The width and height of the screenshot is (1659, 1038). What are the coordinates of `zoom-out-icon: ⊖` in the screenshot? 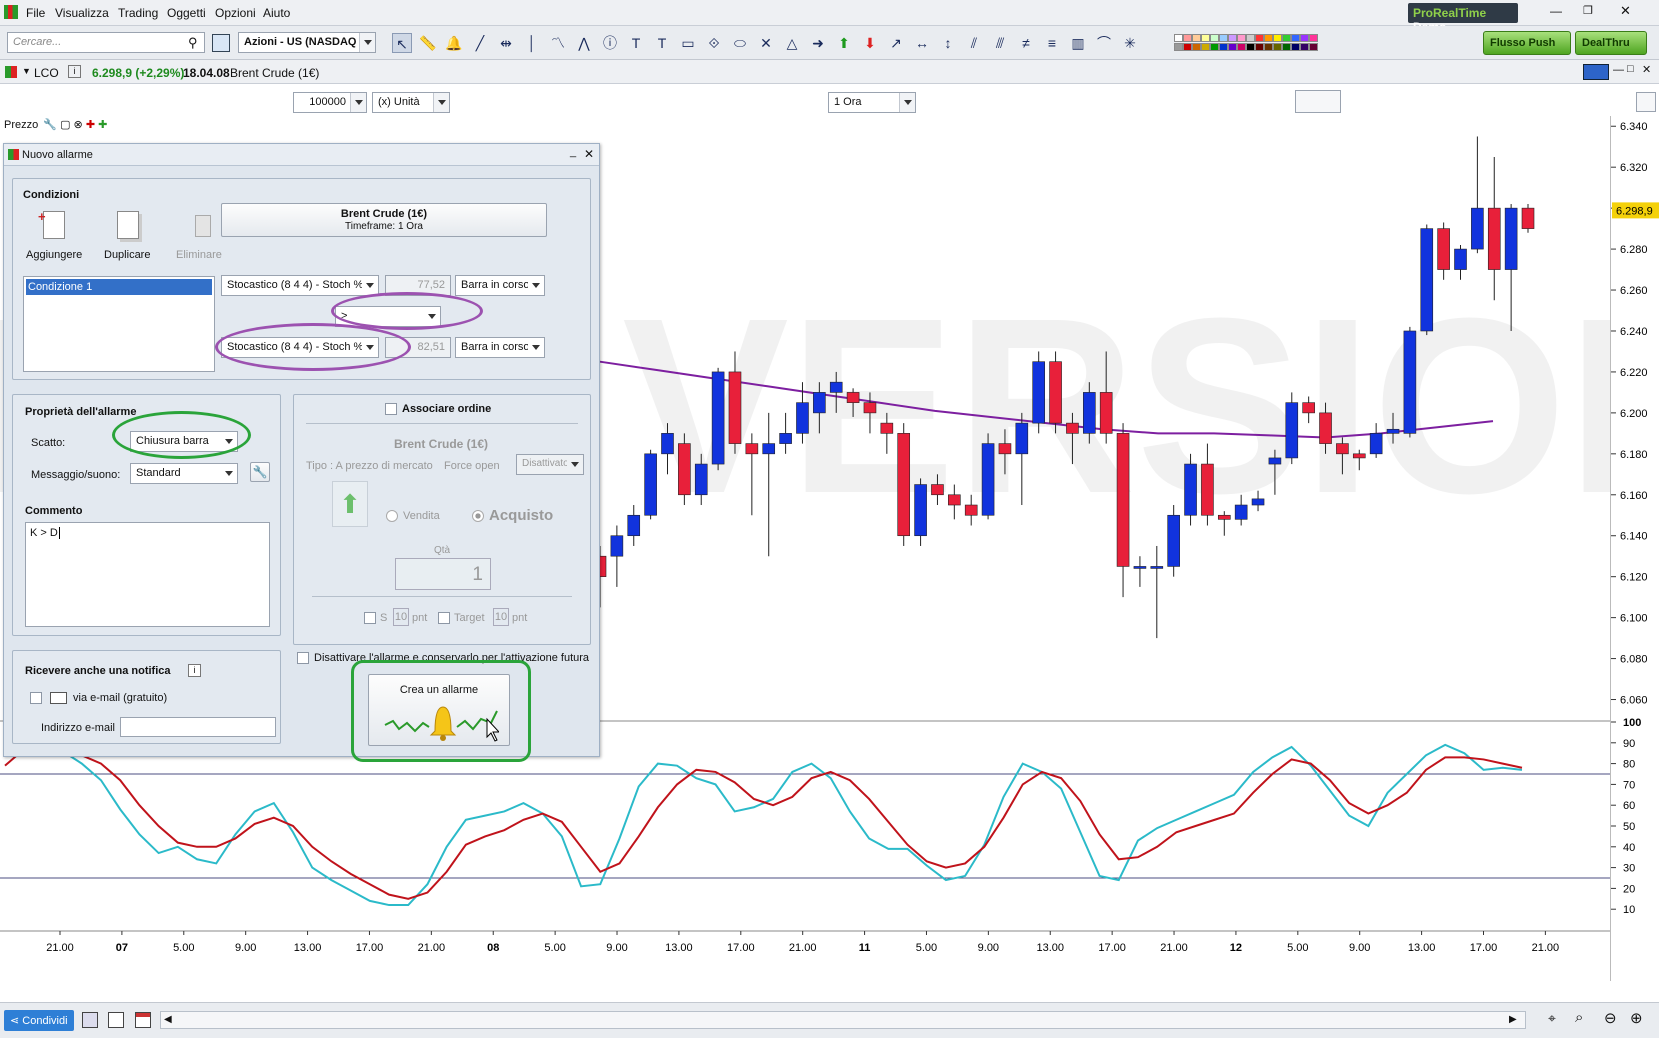 It's located at (1610, 1018).